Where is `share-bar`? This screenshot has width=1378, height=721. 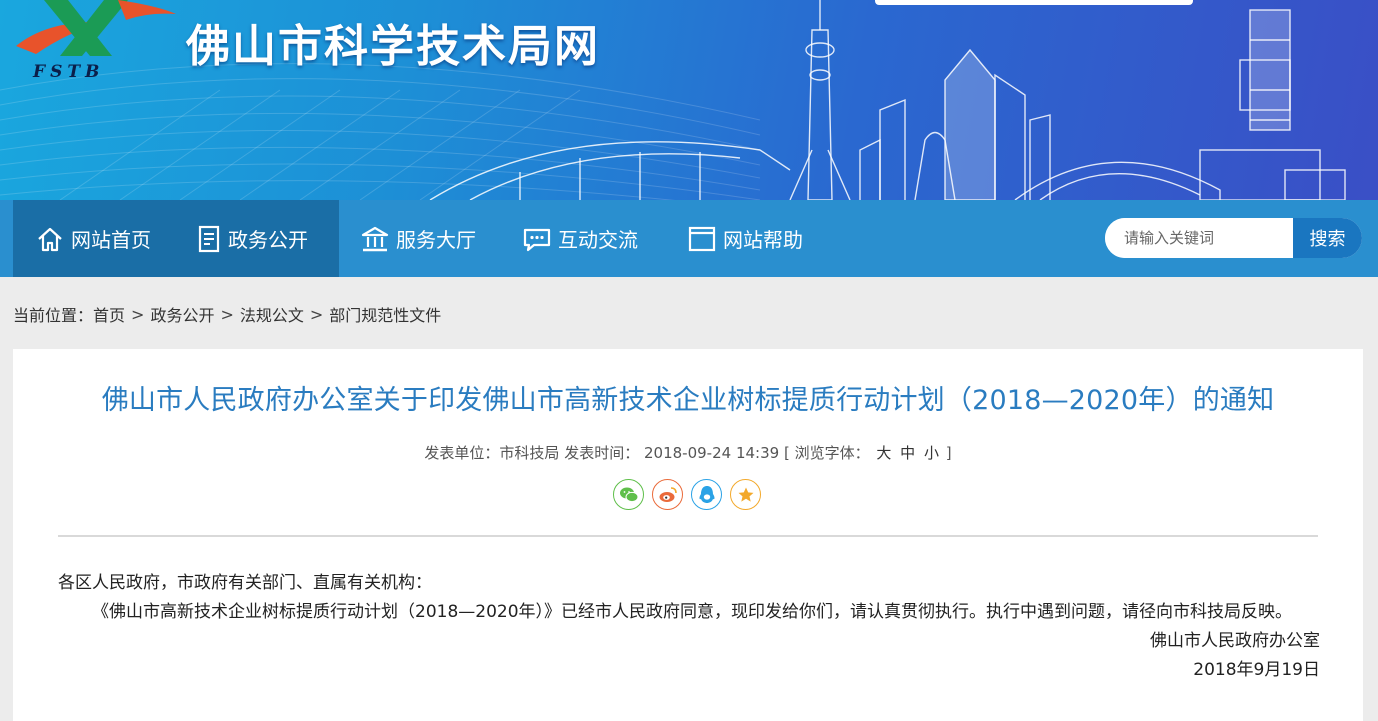 share-bar is located at coordinates (691, 494).